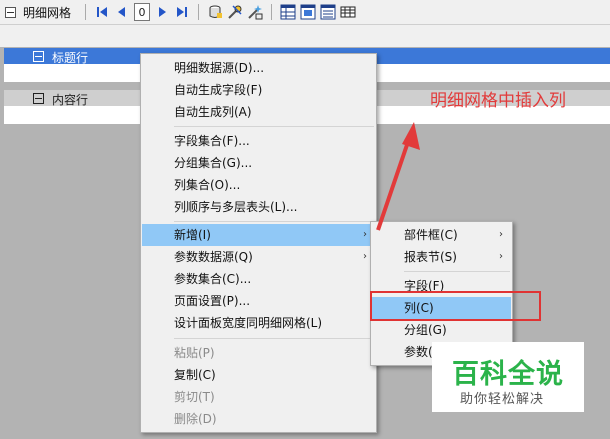 This screenshot has width=610, height=439. Describe the element at coordinates (248, 323) in the screenshot. I see `menu-item-label: 设计面板宽度同明细网格(L)` at that location.